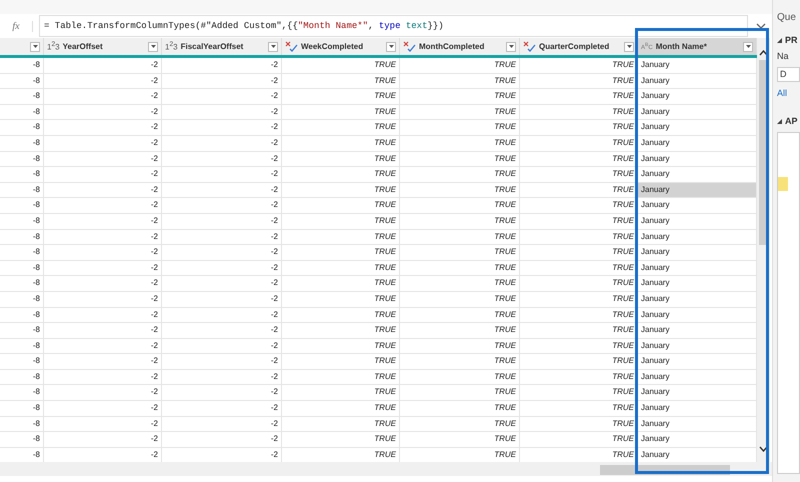 This screenshot has width=800, height=482. I want to click on all-properties-link: All, so click(788, 93).